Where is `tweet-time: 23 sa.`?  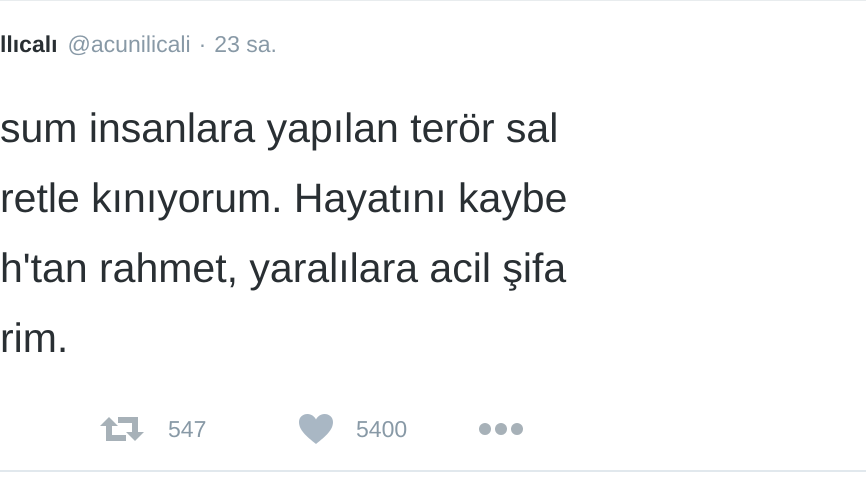
tweet-time: 23 sa. is located at coordinates (245, 44).